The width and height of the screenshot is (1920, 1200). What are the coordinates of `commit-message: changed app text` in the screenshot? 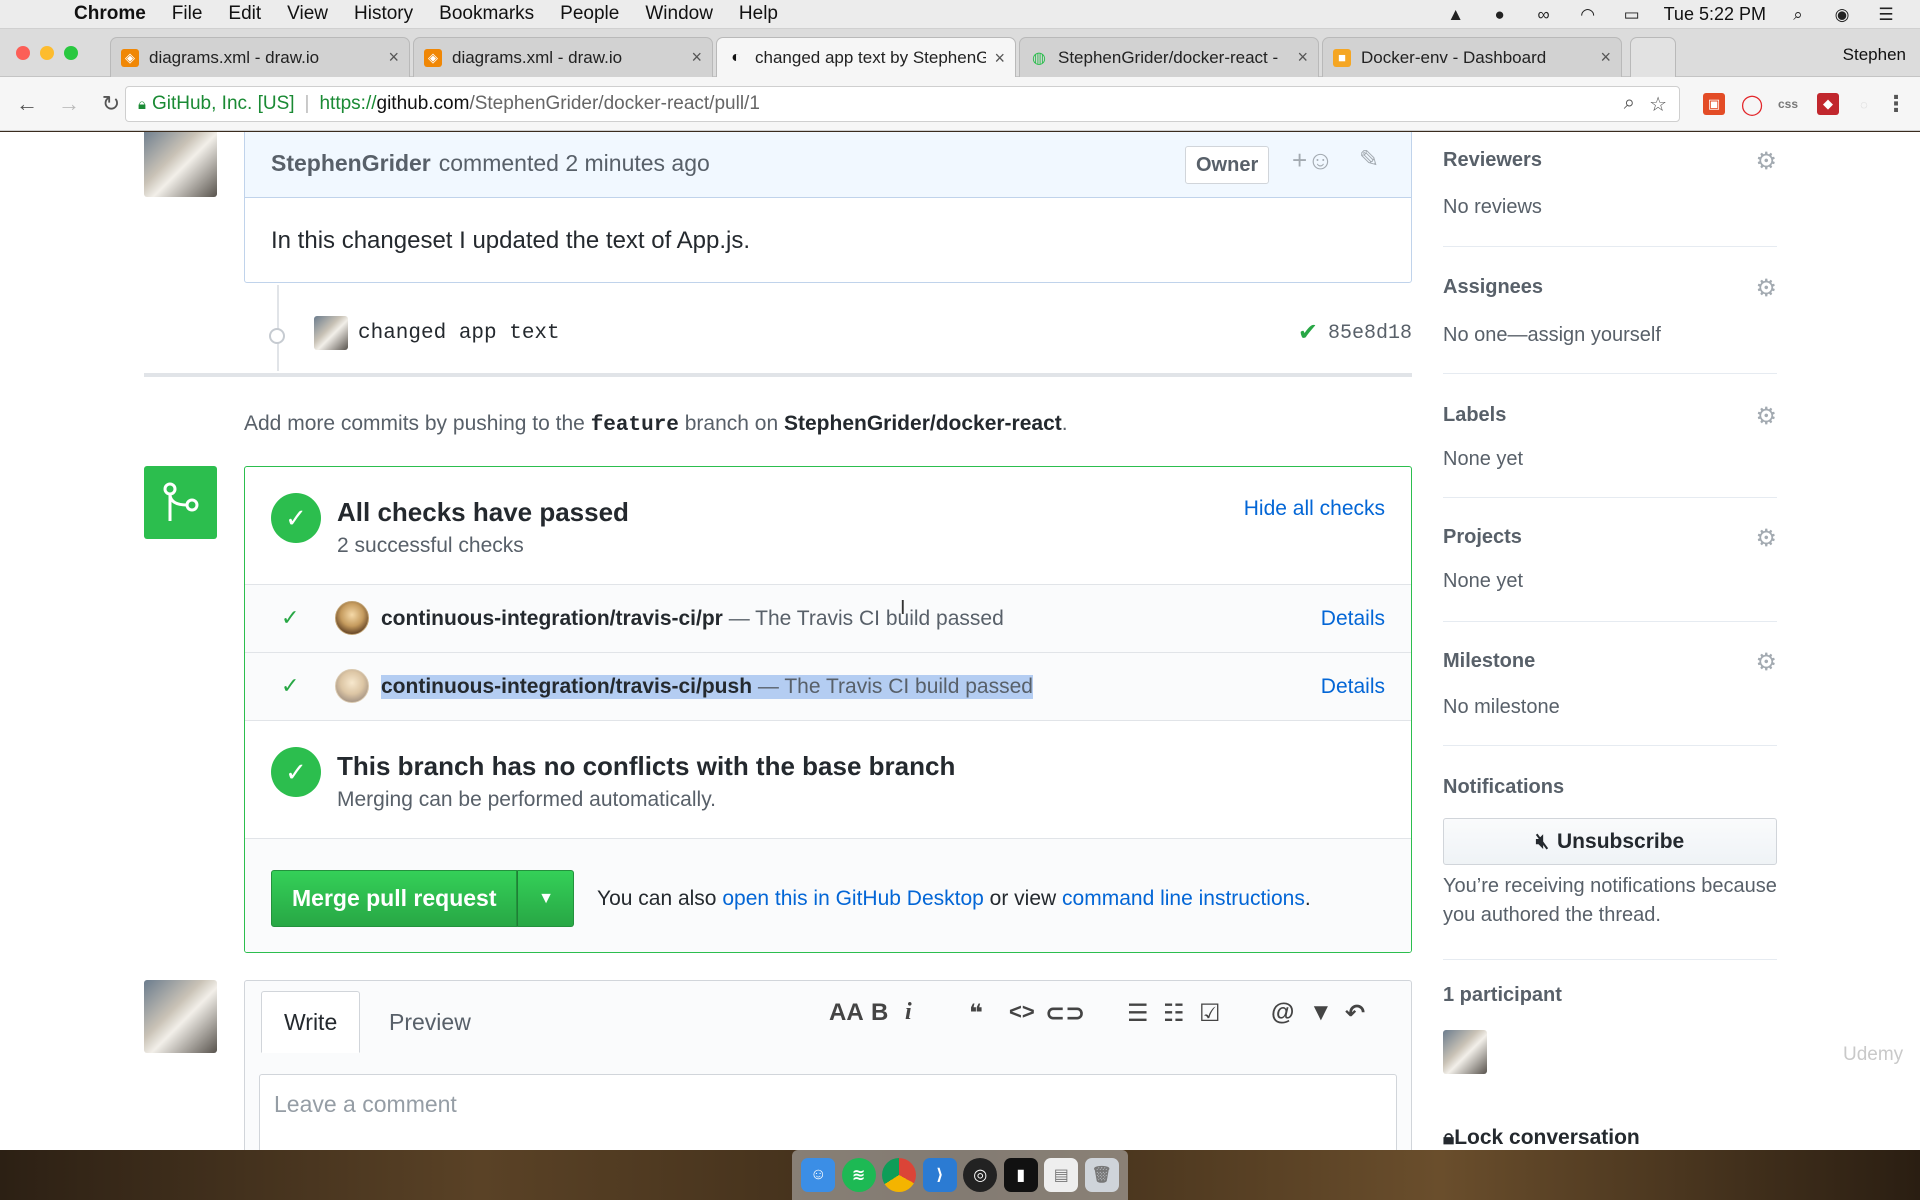 It's located at (459, 333).